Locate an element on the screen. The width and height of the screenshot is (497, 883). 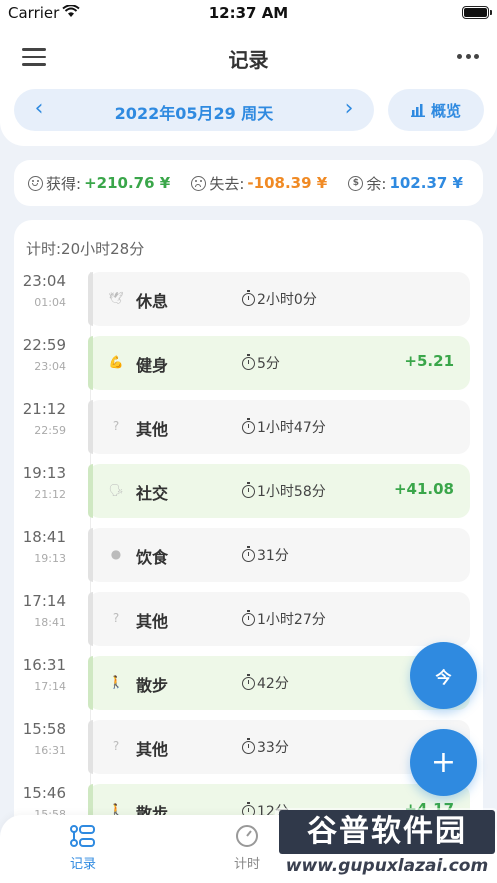
record-entry: ● 饮食 31分 is located at coordinates (279, 555).